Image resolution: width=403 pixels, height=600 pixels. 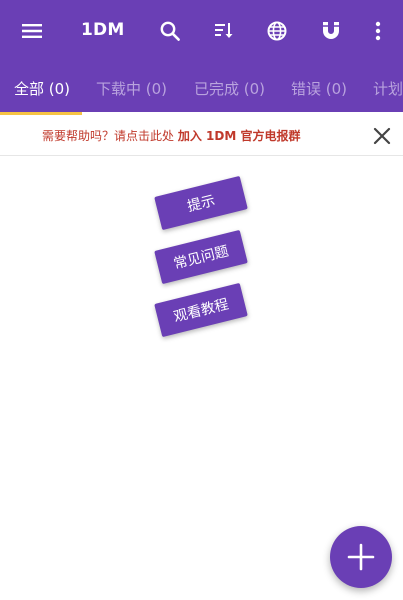 I want to click on tab-error: 错误 (0), so click(x=319, y=88).